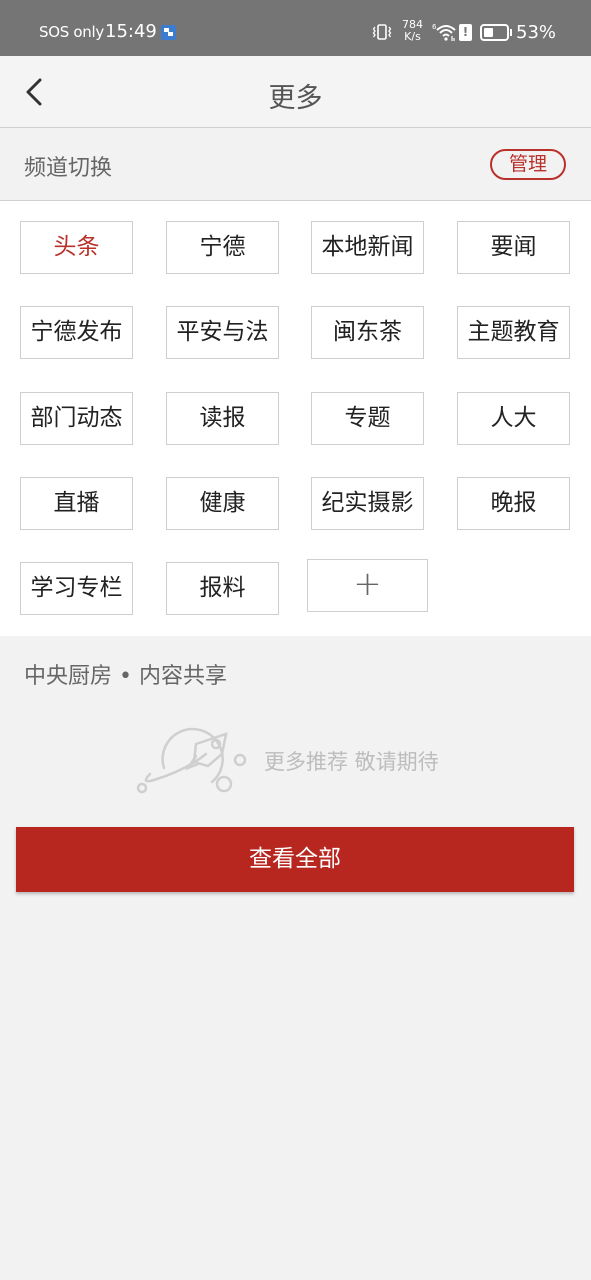 The height and width of the screenshot is (1280, 591). I want to click on battery-fill, so click(489, 32).